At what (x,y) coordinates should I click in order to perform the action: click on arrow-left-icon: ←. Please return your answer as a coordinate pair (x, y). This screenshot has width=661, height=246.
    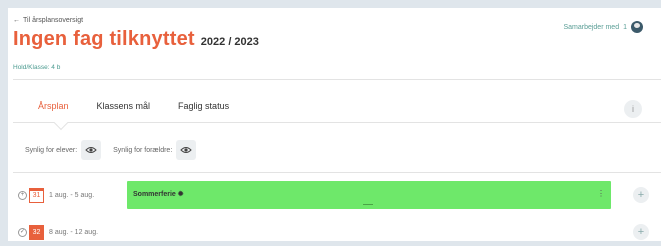
    Looking at the image, I should click on (16, 20).